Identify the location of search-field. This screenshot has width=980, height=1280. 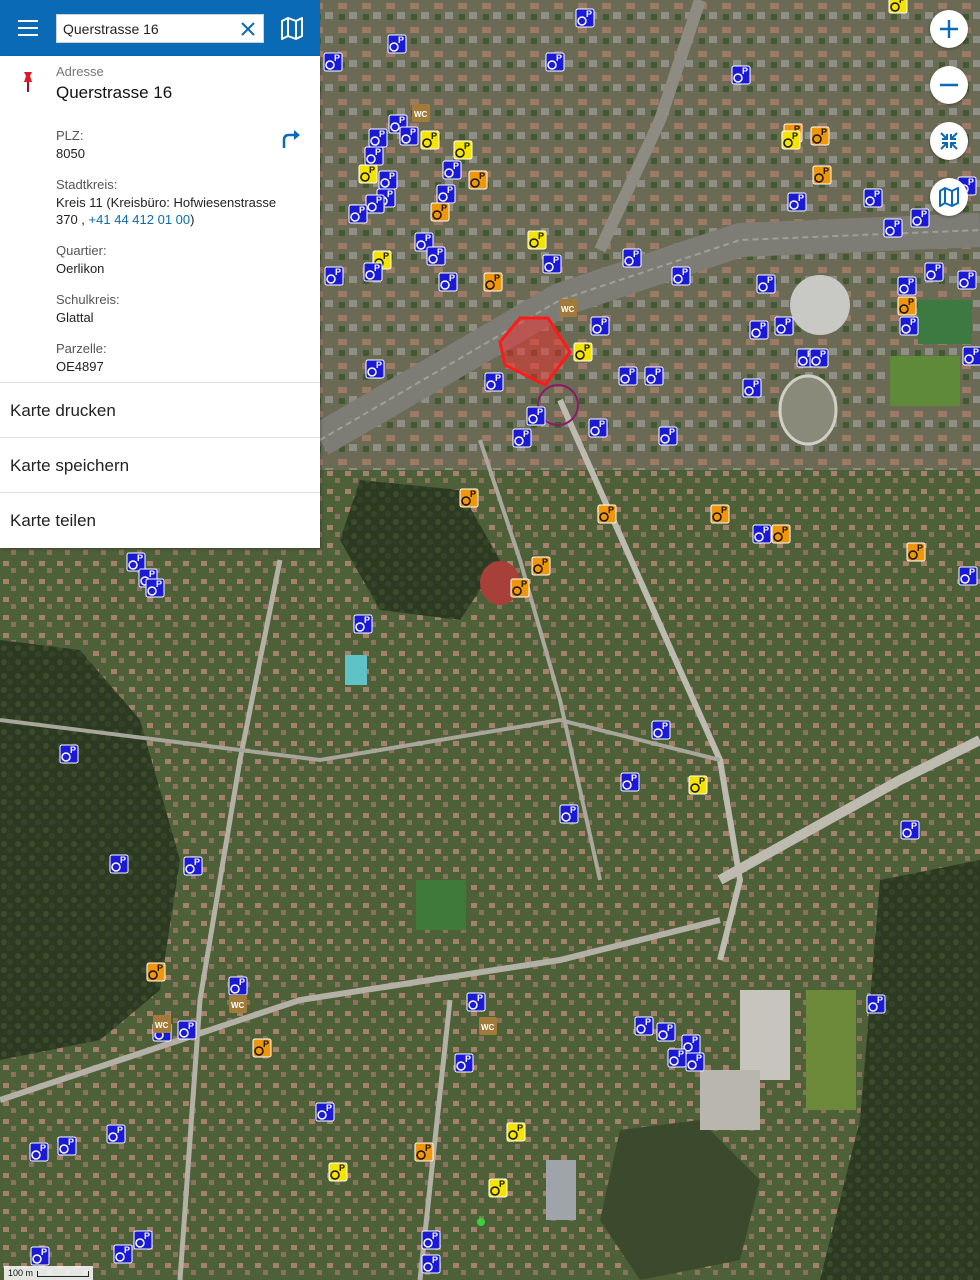
(160, 28).